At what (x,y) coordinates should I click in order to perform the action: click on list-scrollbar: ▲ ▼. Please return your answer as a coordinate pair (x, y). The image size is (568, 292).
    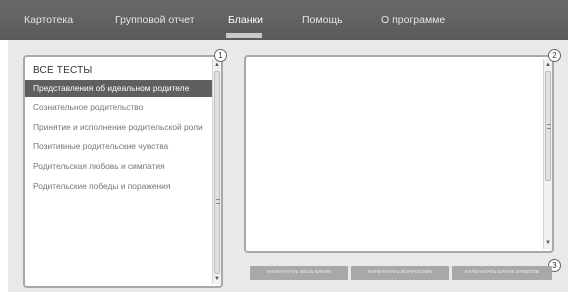
    Looking at the image, I should click on (216, 171).